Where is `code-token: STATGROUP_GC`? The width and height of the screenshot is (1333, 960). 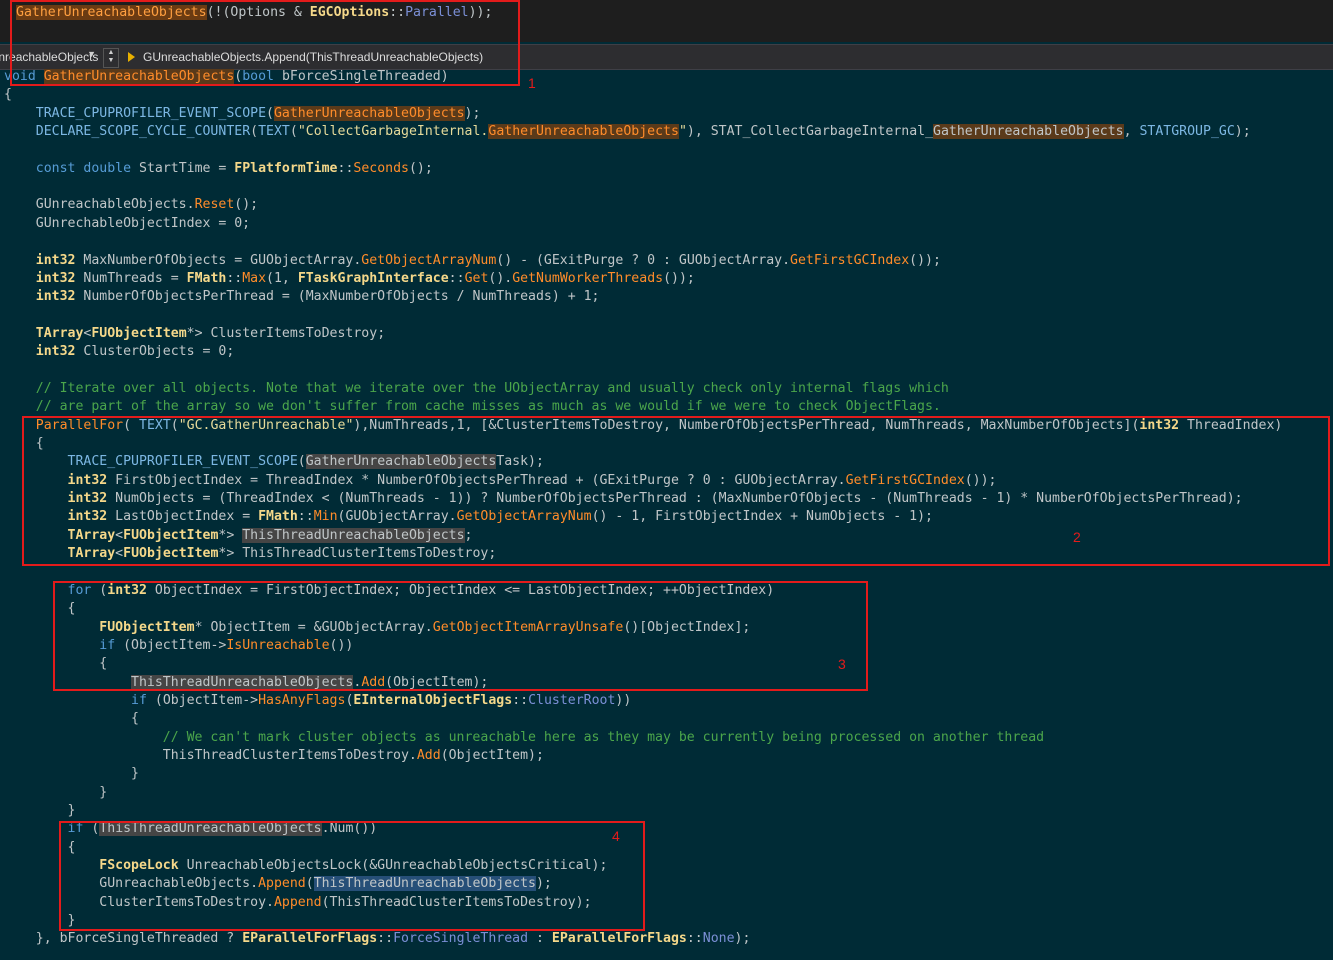 code-token: STATGROUP_GC is located at coordinates (1187, 132).